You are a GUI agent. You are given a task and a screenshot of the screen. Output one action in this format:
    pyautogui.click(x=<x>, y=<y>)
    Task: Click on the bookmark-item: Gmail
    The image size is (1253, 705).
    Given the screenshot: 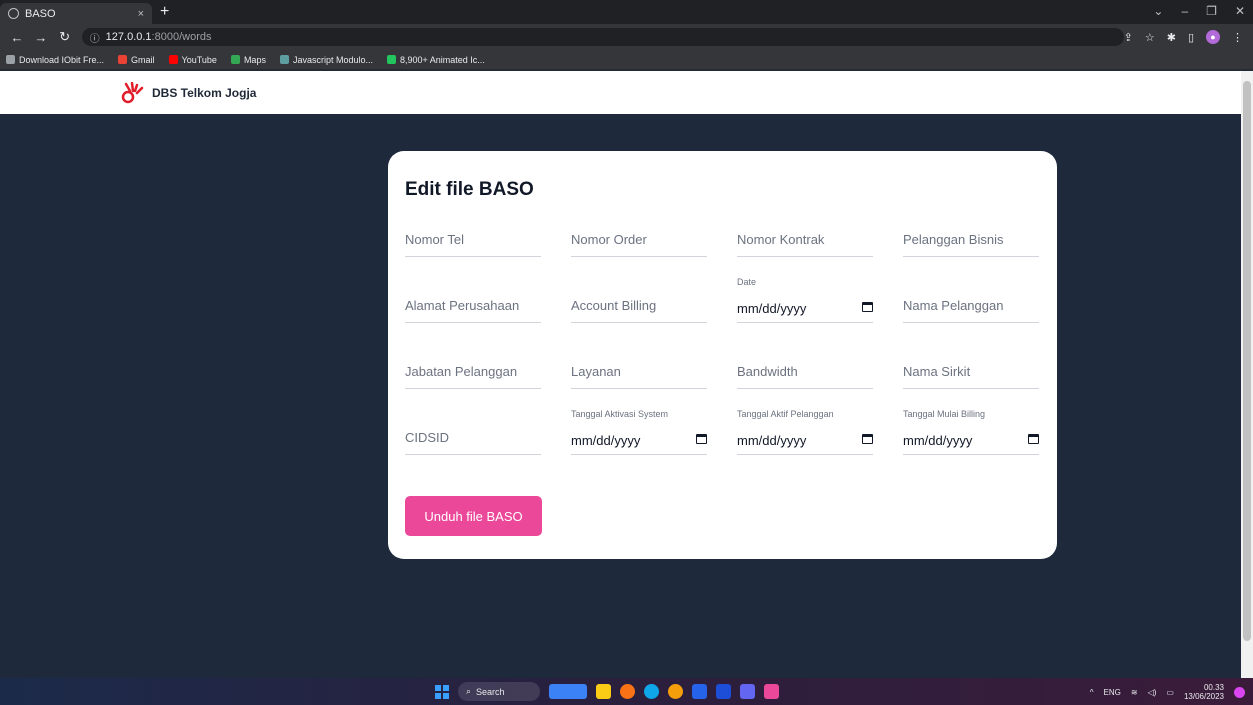 What is the action you would take?
    pyautogui.click(x=136, y=60)
    